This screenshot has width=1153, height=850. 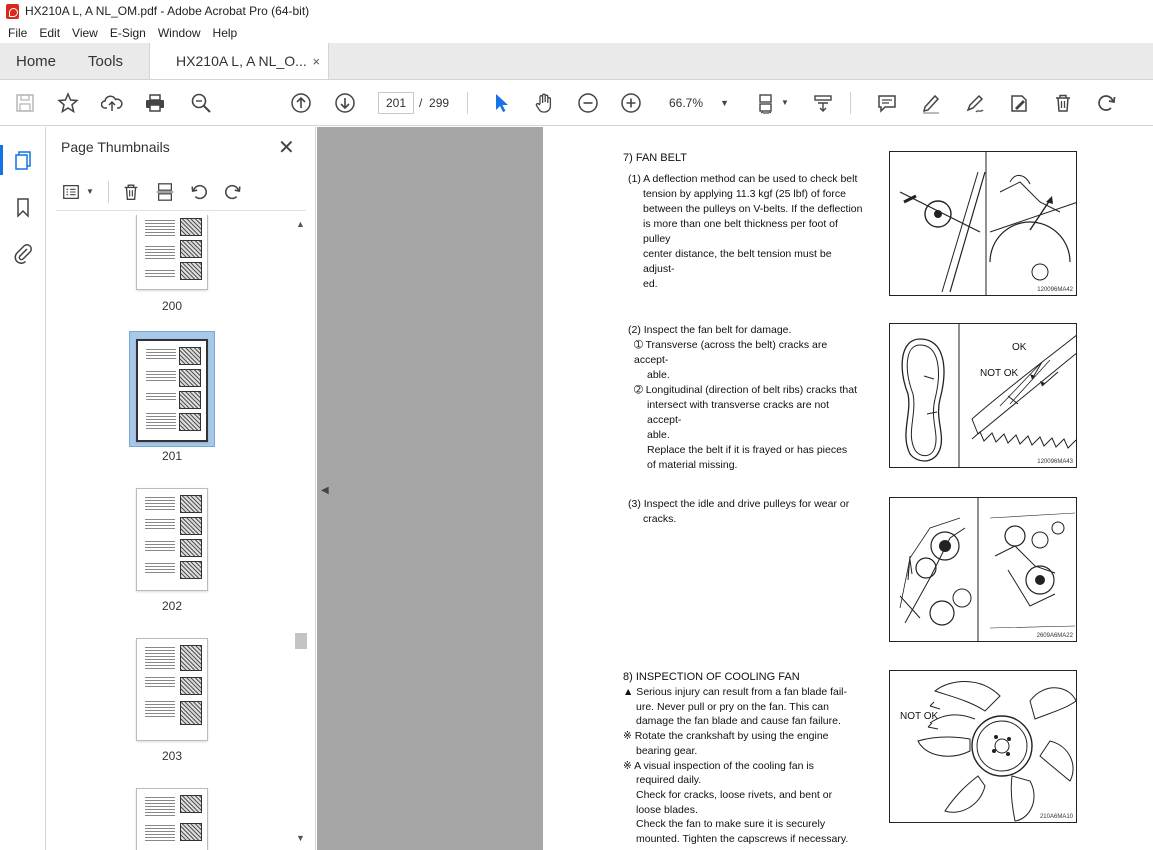 What do you see at coordinates (225, 33) in the screenshot?
I see `menu-help: Help` at bounding box center [225, 33].